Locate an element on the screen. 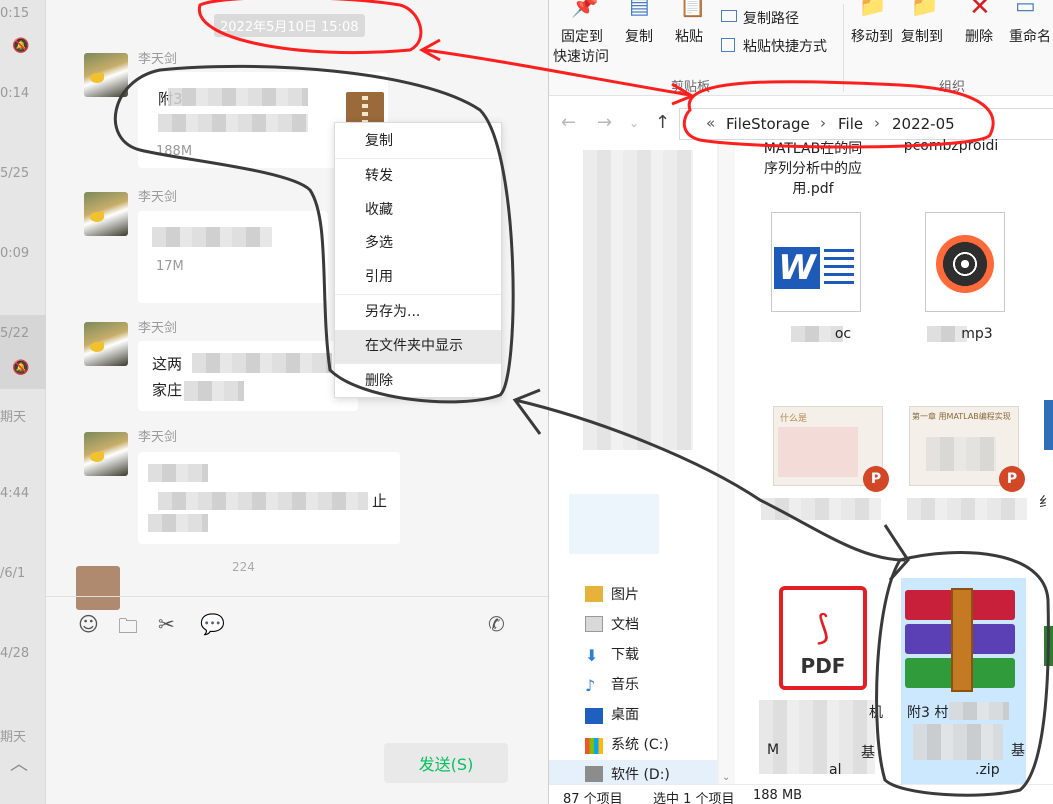 This screenshot has height=804, width=1053. group-organize: 组织 is located at coordinates (952, 87).